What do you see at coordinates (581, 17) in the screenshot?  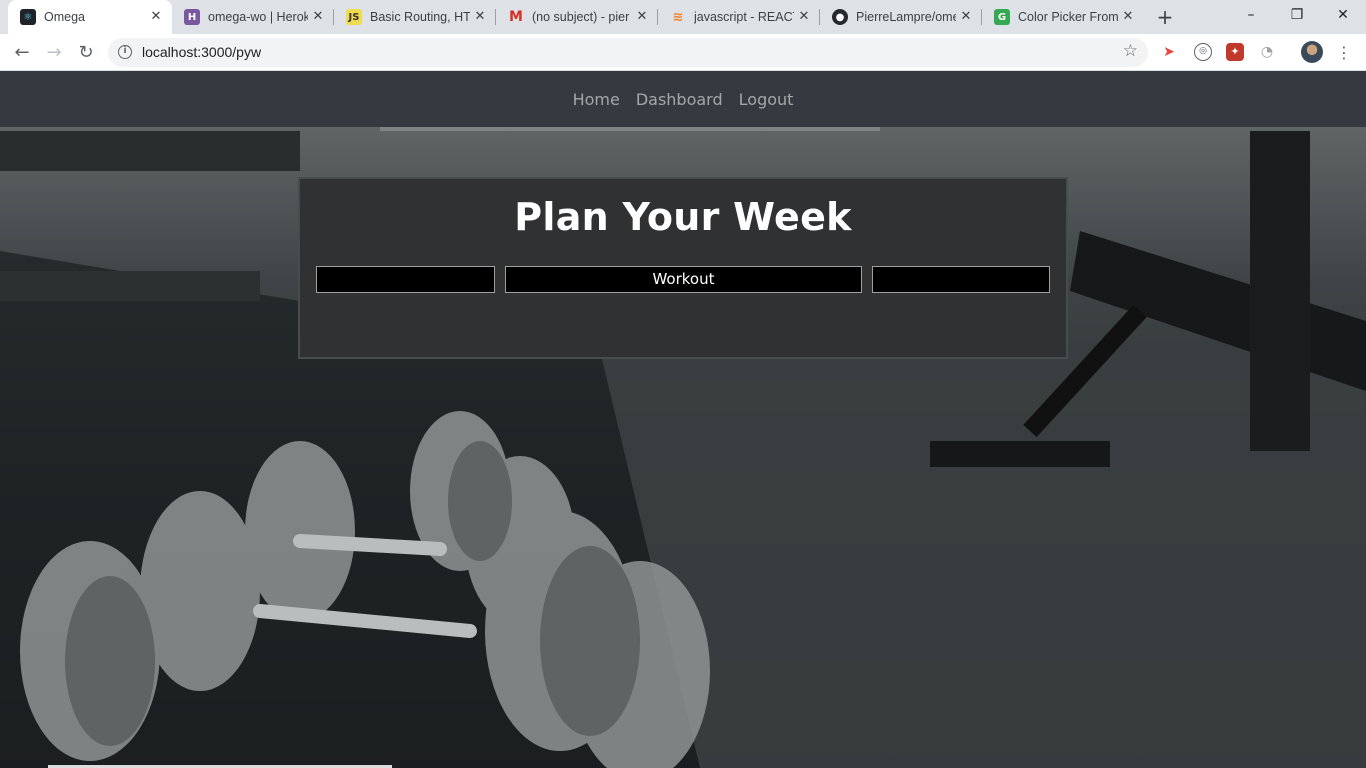 I see `tab-title: (no subject) - pier` at bounding box center [581, 17].